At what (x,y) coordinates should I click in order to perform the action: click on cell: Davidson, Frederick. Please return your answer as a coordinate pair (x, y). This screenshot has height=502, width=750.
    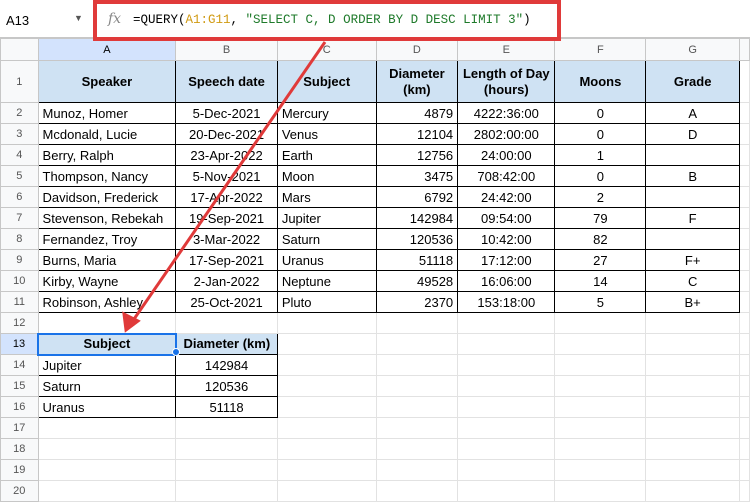
    Looking at the image, I should click on (107, 197).